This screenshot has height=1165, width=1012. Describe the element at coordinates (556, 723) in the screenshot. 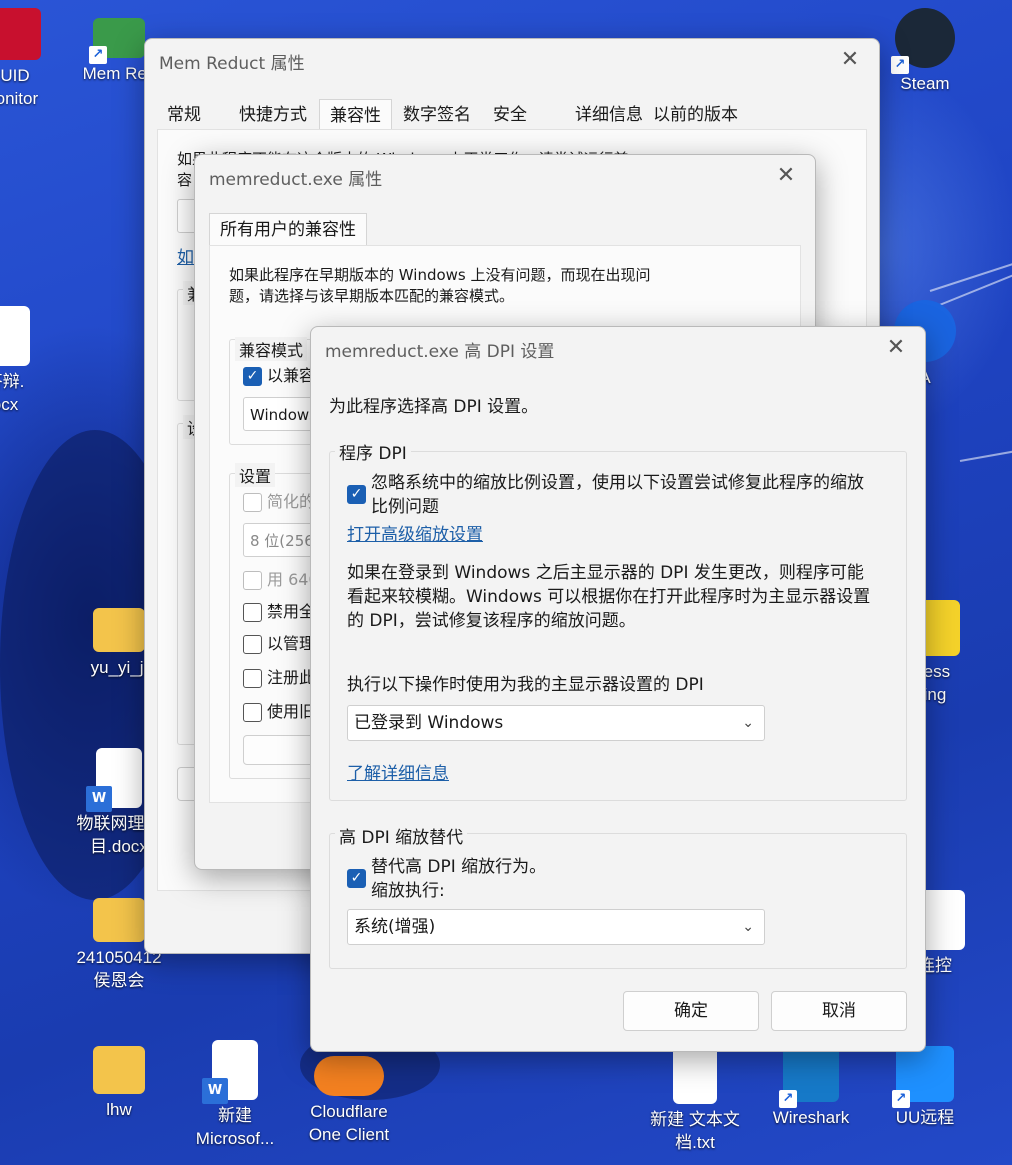

I see `dpi-timing-select: 已登录到 Windows ⌄` at that location.